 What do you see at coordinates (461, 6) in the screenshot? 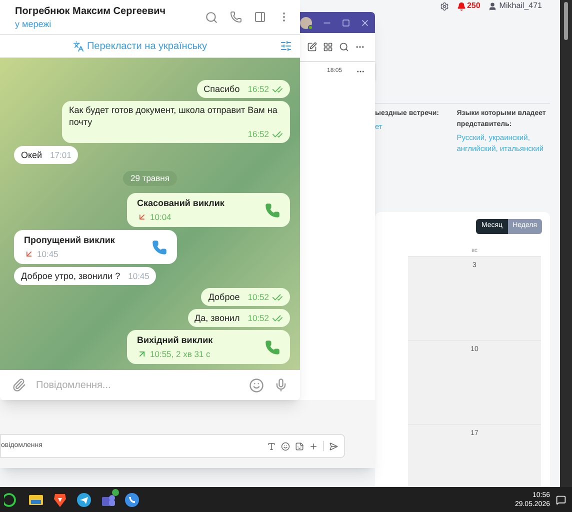
I see `bell-icon` at bounding box center [461, 6].